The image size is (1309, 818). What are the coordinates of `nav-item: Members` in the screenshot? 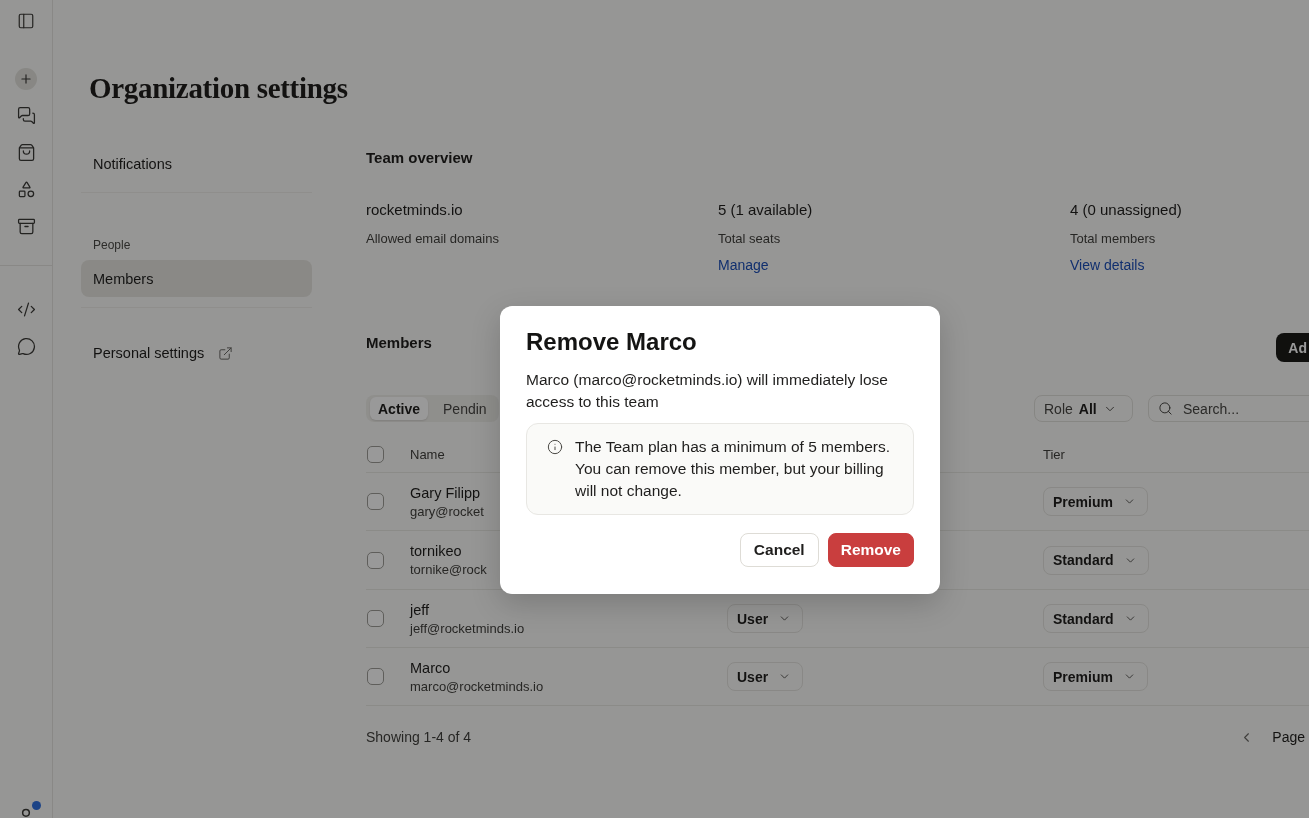 It's located at (196, 278).